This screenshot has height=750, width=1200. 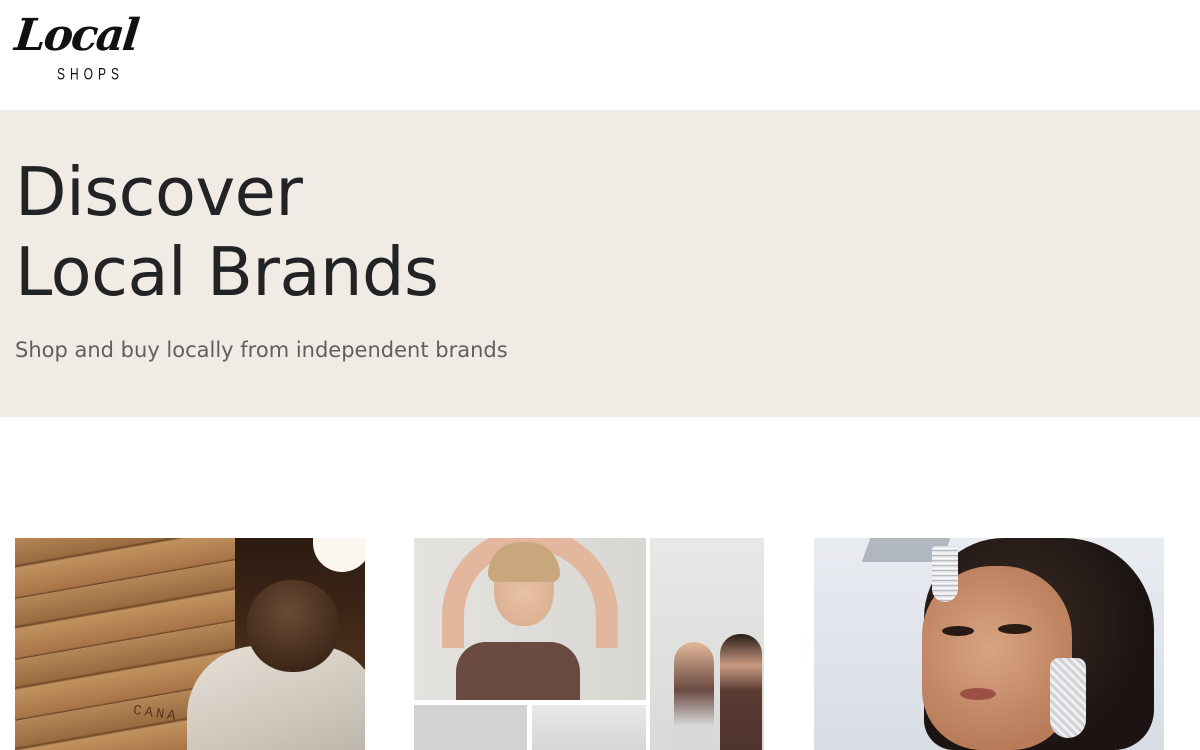 What do you see at coordinates (159, 192) in the screenshot?
I see `hero-title-line-1: Discover` at bounding box center [159, 192].